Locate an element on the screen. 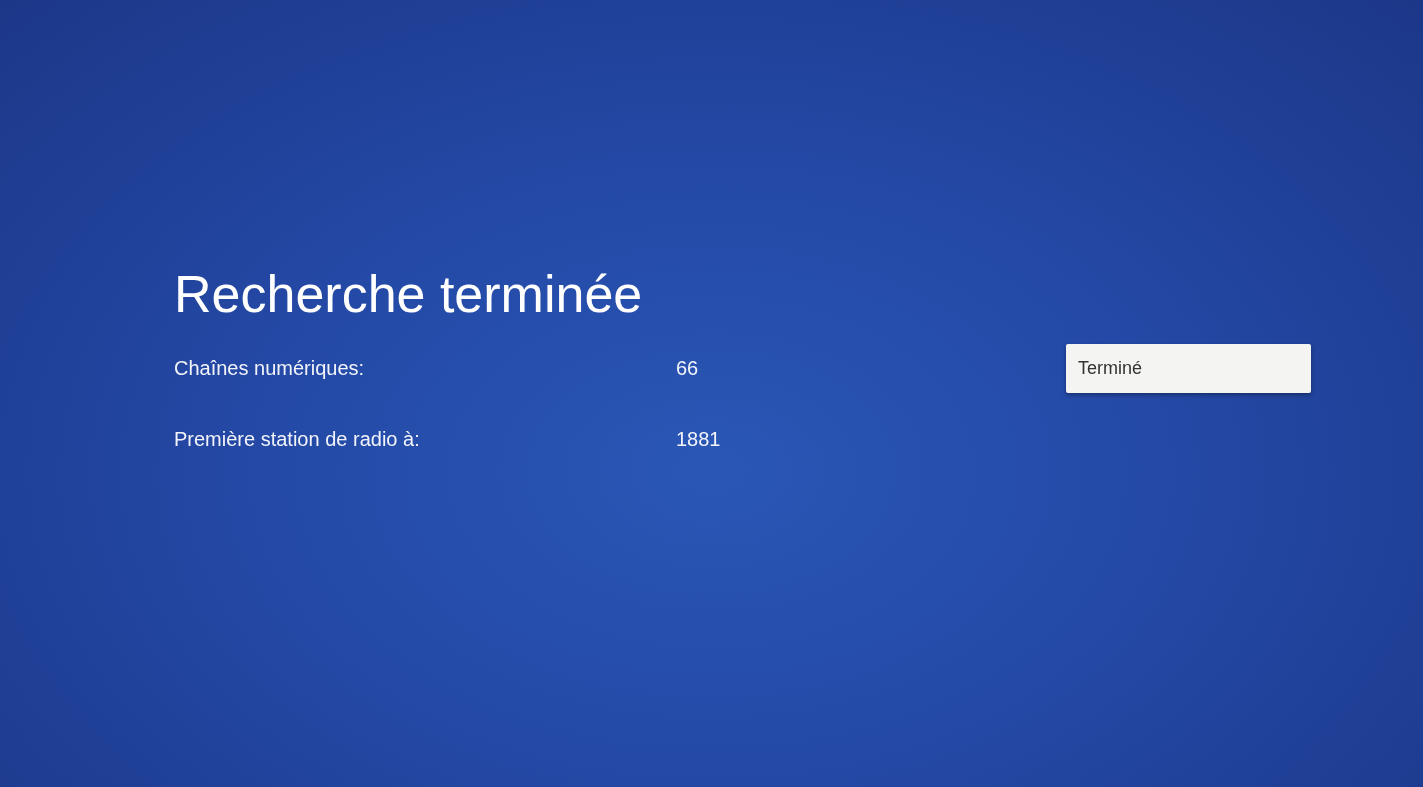  screen-title: Recherche terminée is located at coordinates (409, 294).